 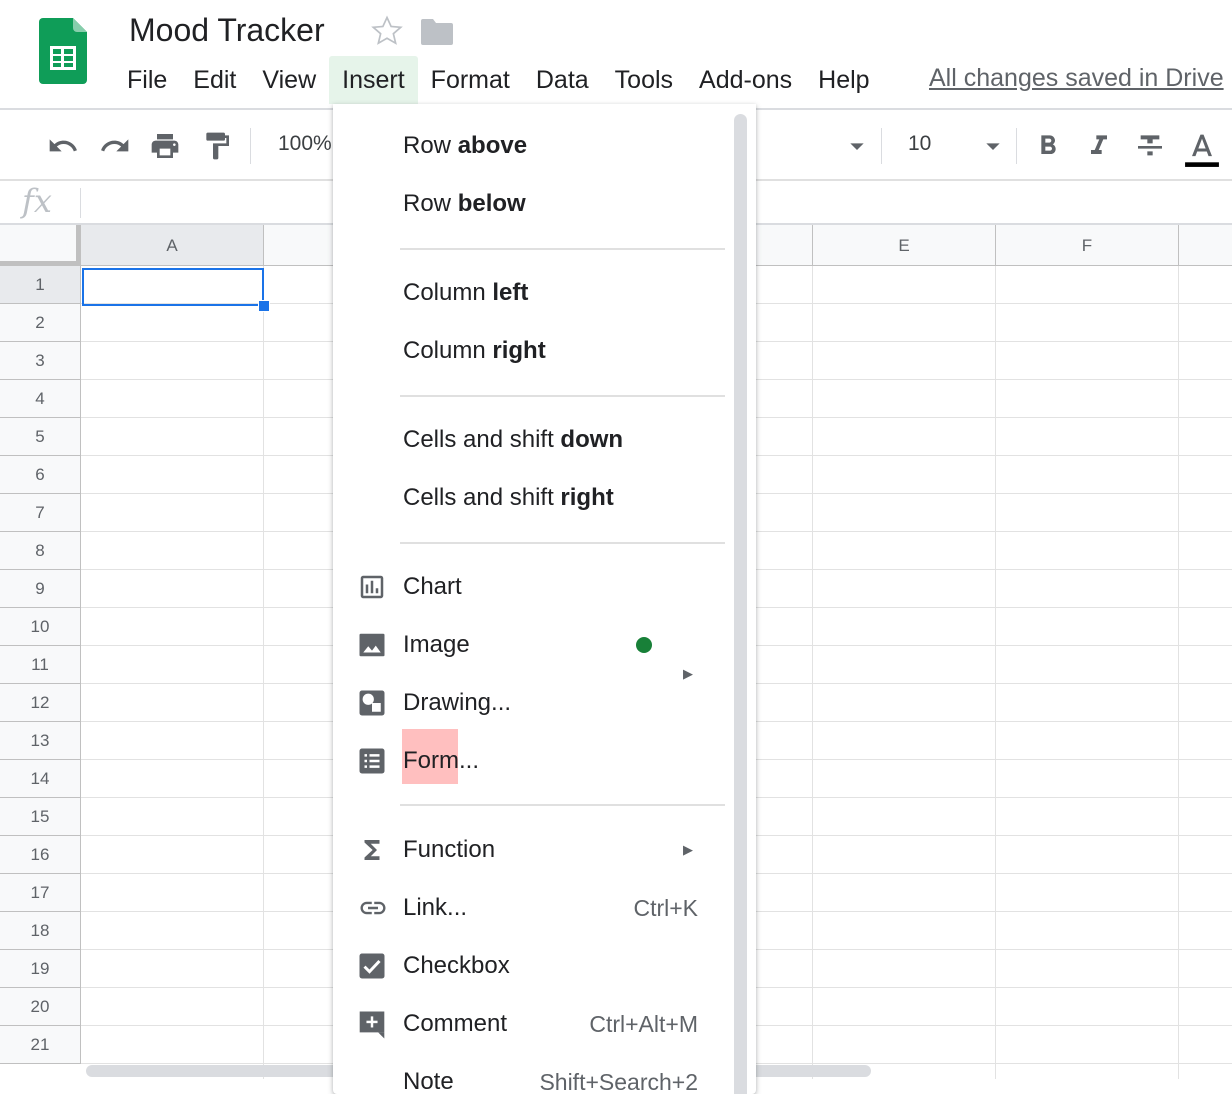 What do you see at coordinates (904, 245) in the screenshot?
I see `column-header: E` at bounding box center [904, 245].